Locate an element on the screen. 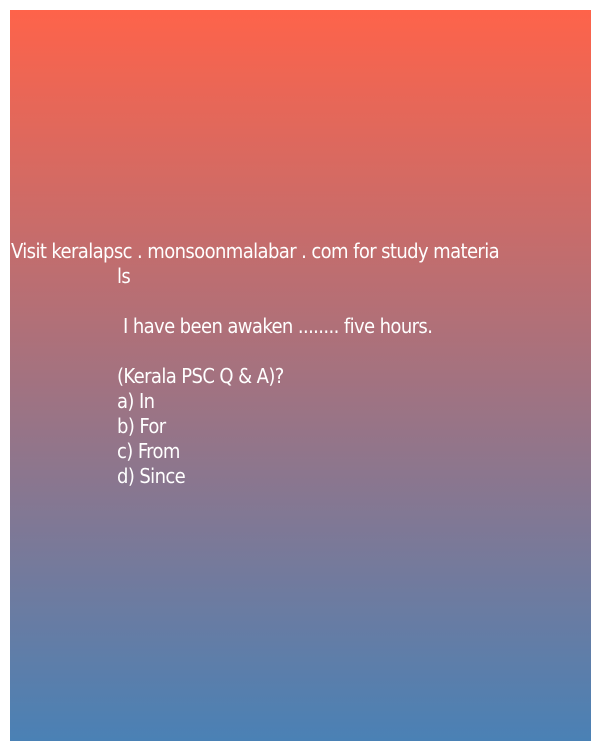 Image resolution: width=600 pixels, height=750 pixels. question-source: (Kerala PSC Q & A)? is located at coordinates (200, 376).